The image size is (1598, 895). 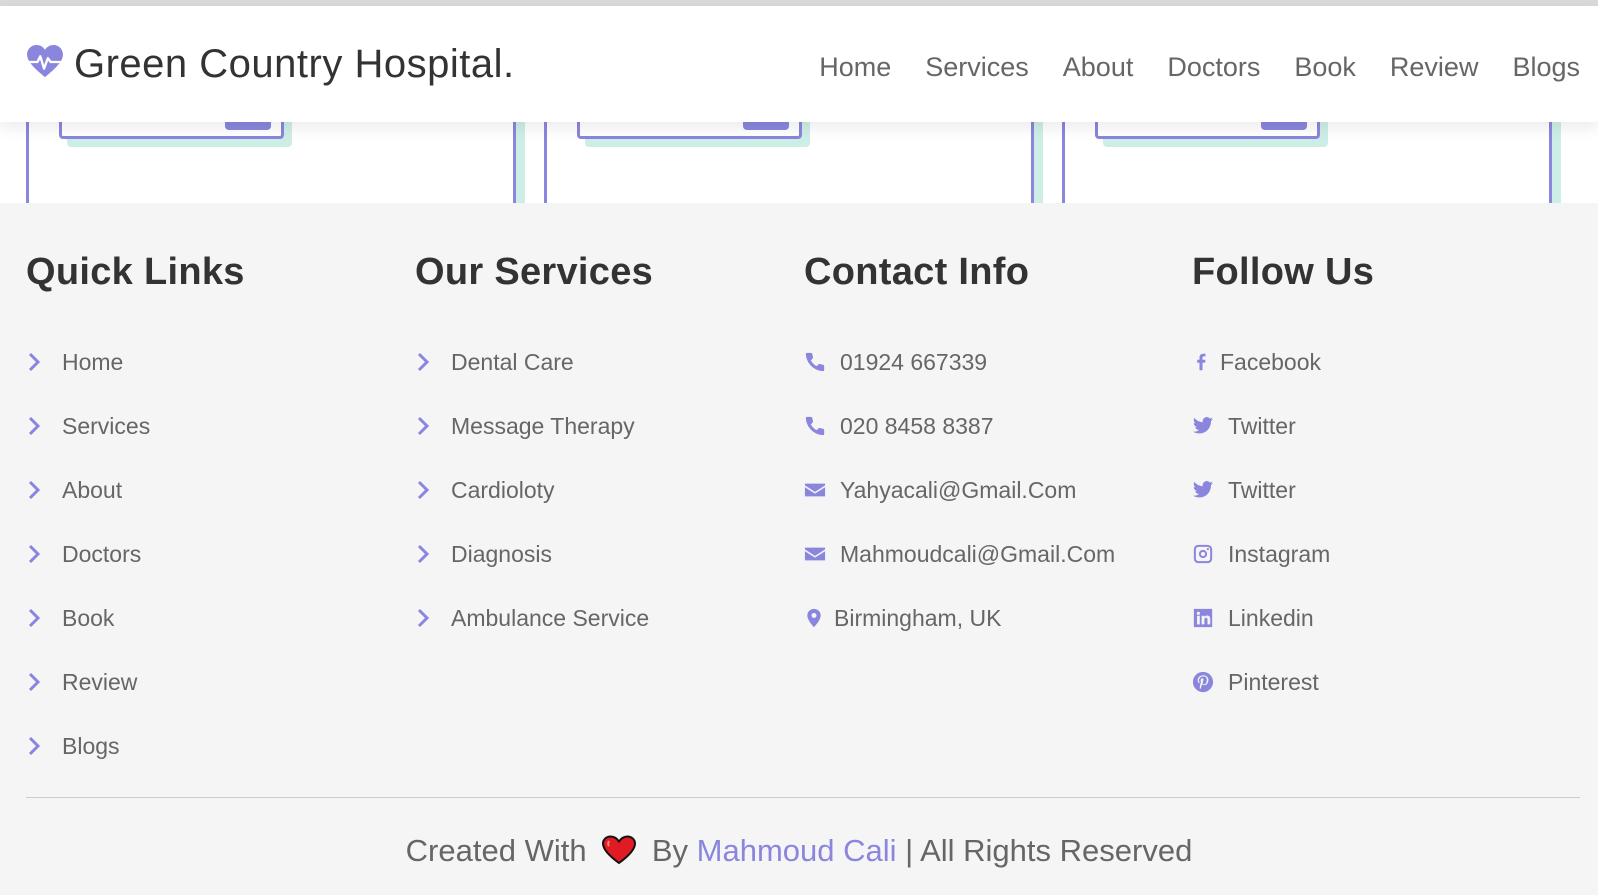 I want to click on link-label: Cardioloty, so click(x=503, y=489).